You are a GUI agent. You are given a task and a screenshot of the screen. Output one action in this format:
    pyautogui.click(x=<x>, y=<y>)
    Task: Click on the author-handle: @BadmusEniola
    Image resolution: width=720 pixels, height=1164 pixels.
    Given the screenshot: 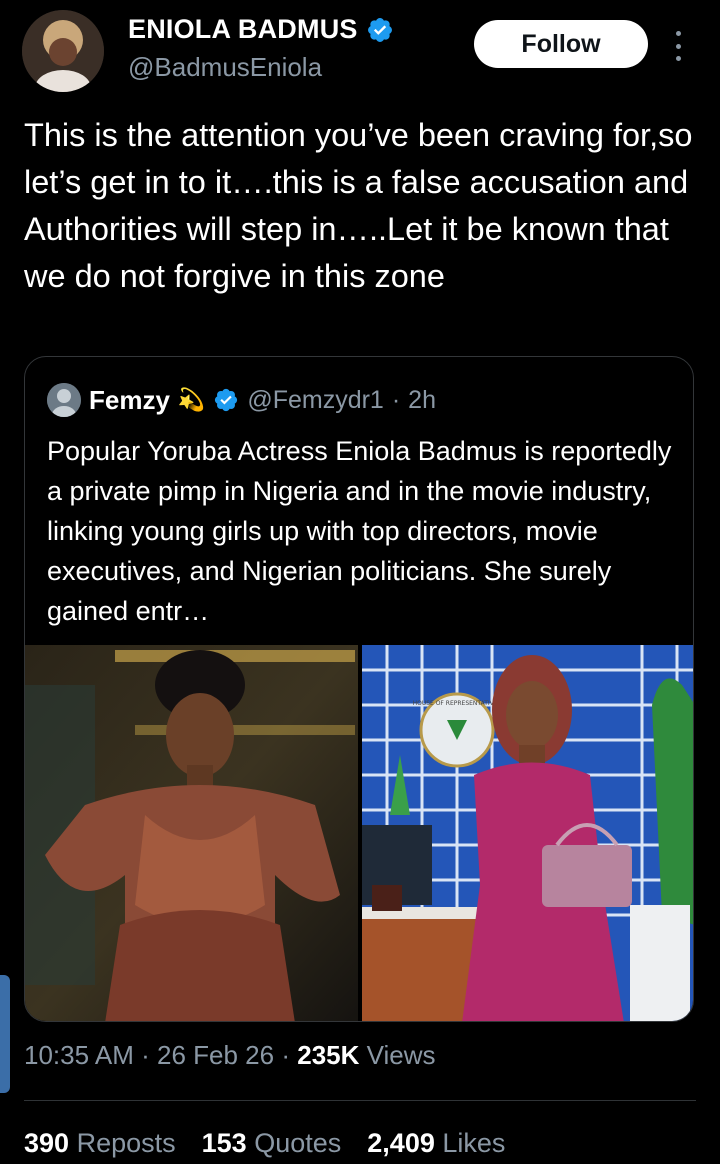 What is the action you would take?
    pyautogui.click(x=225, y=67)
    